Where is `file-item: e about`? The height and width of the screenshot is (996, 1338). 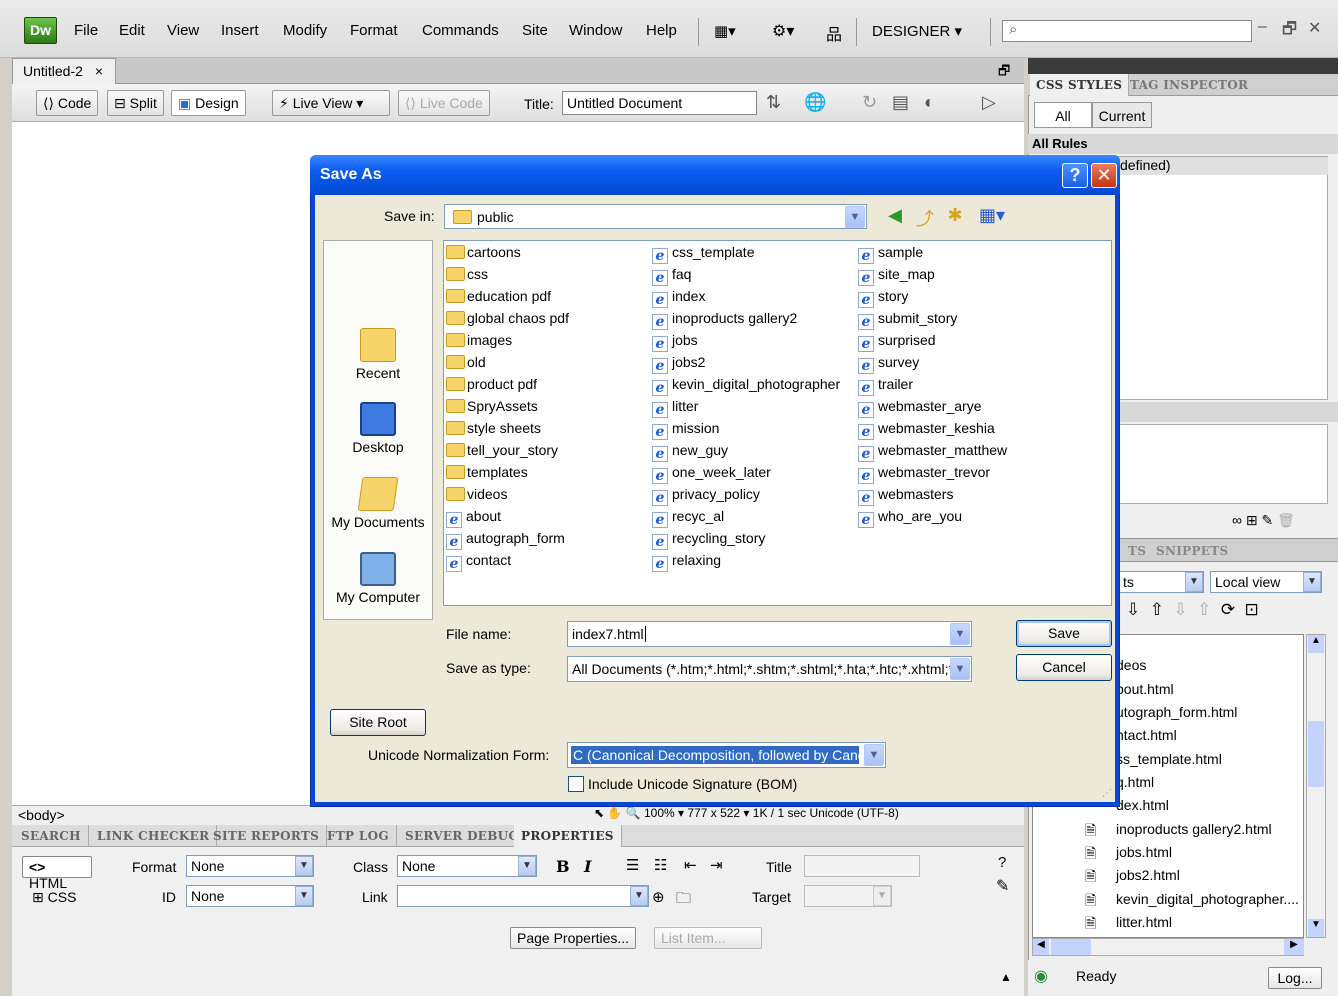
file-item: e about is located at coordinates (507, 519).